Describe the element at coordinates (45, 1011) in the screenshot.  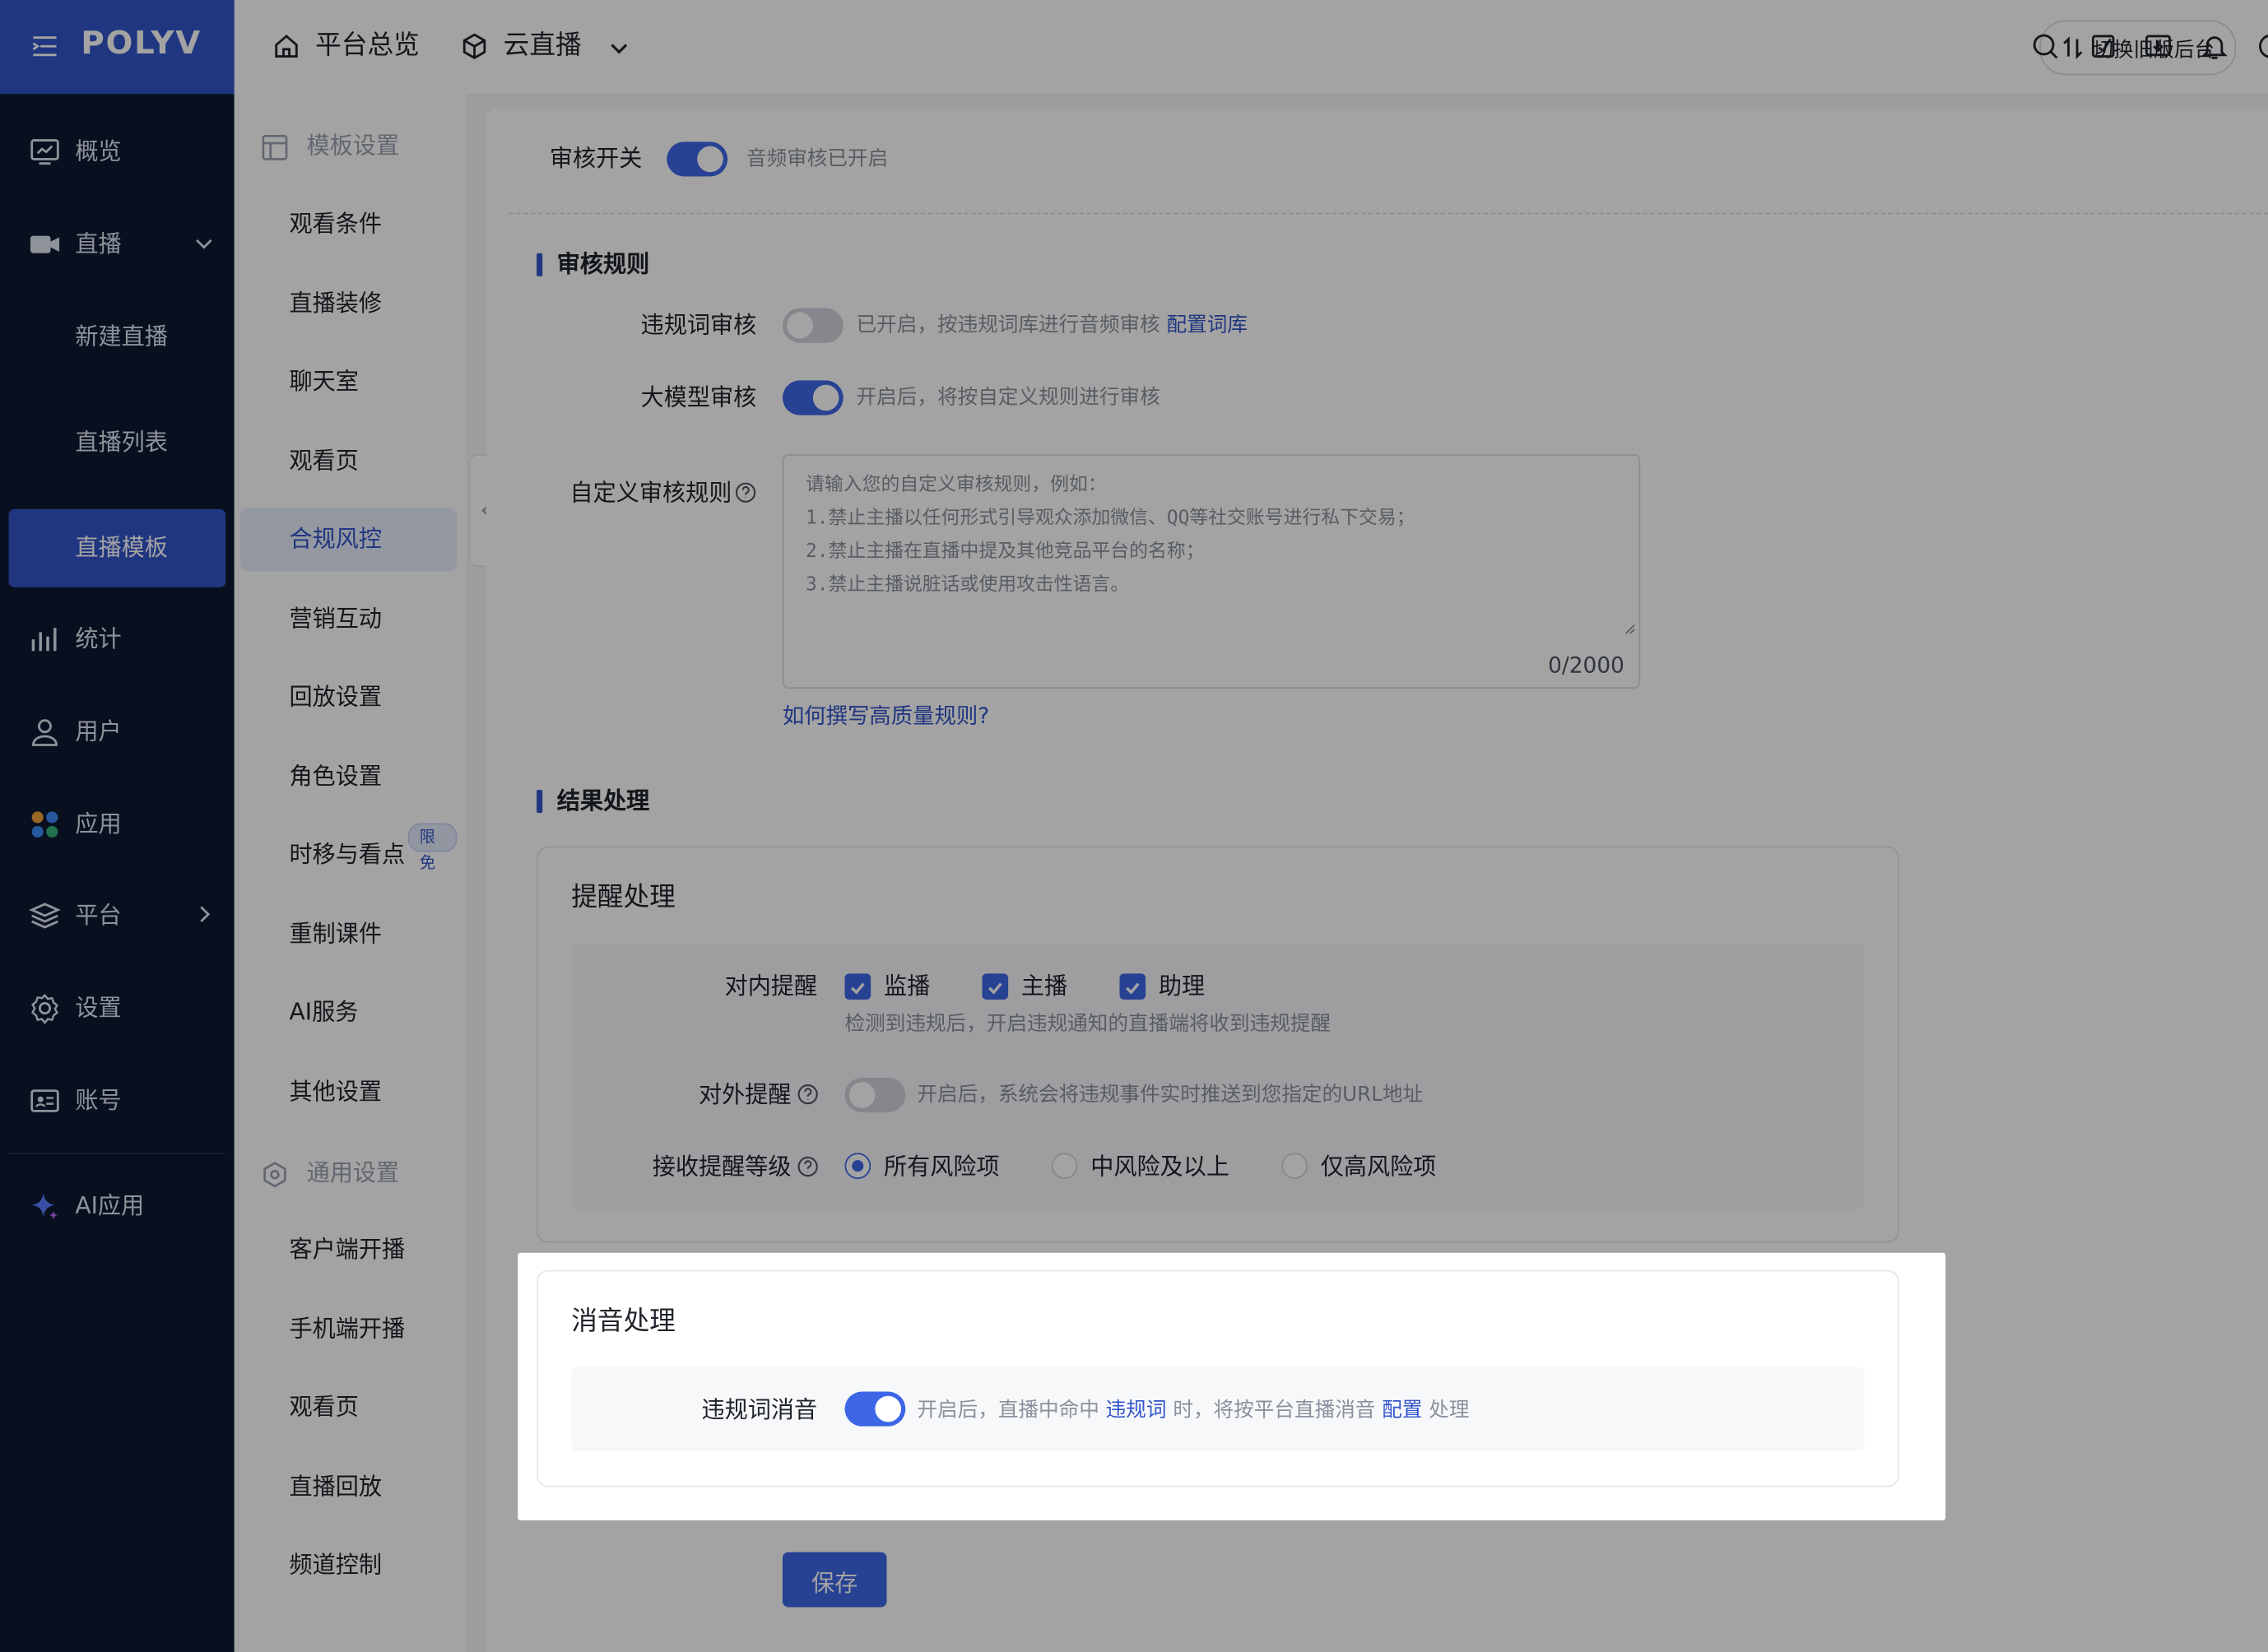
I see `gear-icon` at that location.